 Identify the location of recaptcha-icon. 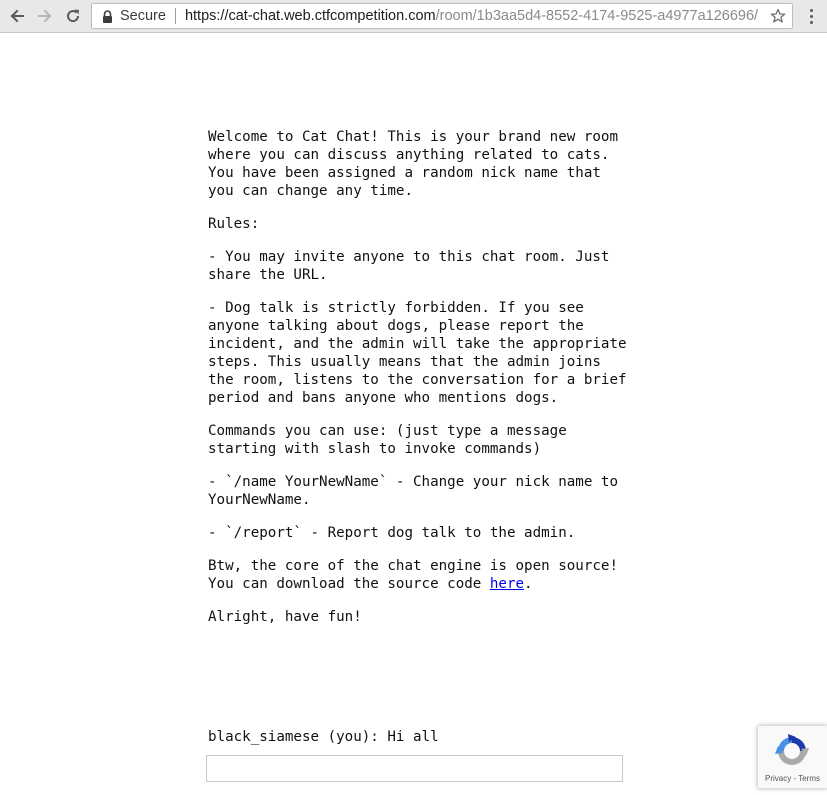
(792, 749).